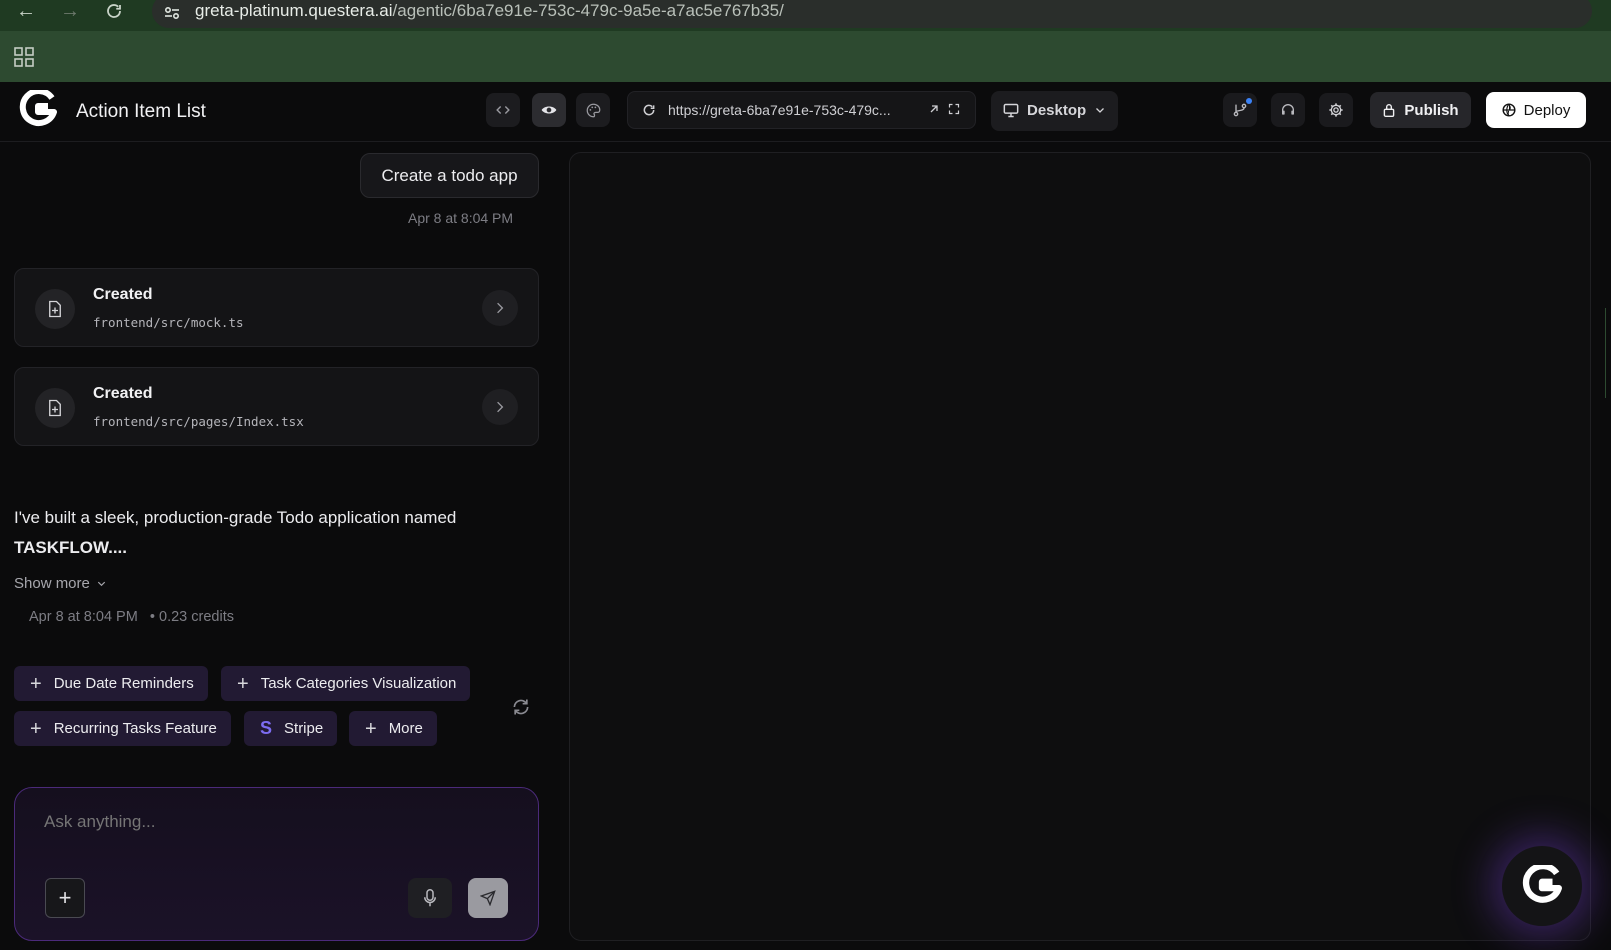 The height and width of the screenshot is (950, 1611). Describe the element at coordinates (168, 322) in the screenshot. I see `file-path: frontend/src/mock.ts` at that location.